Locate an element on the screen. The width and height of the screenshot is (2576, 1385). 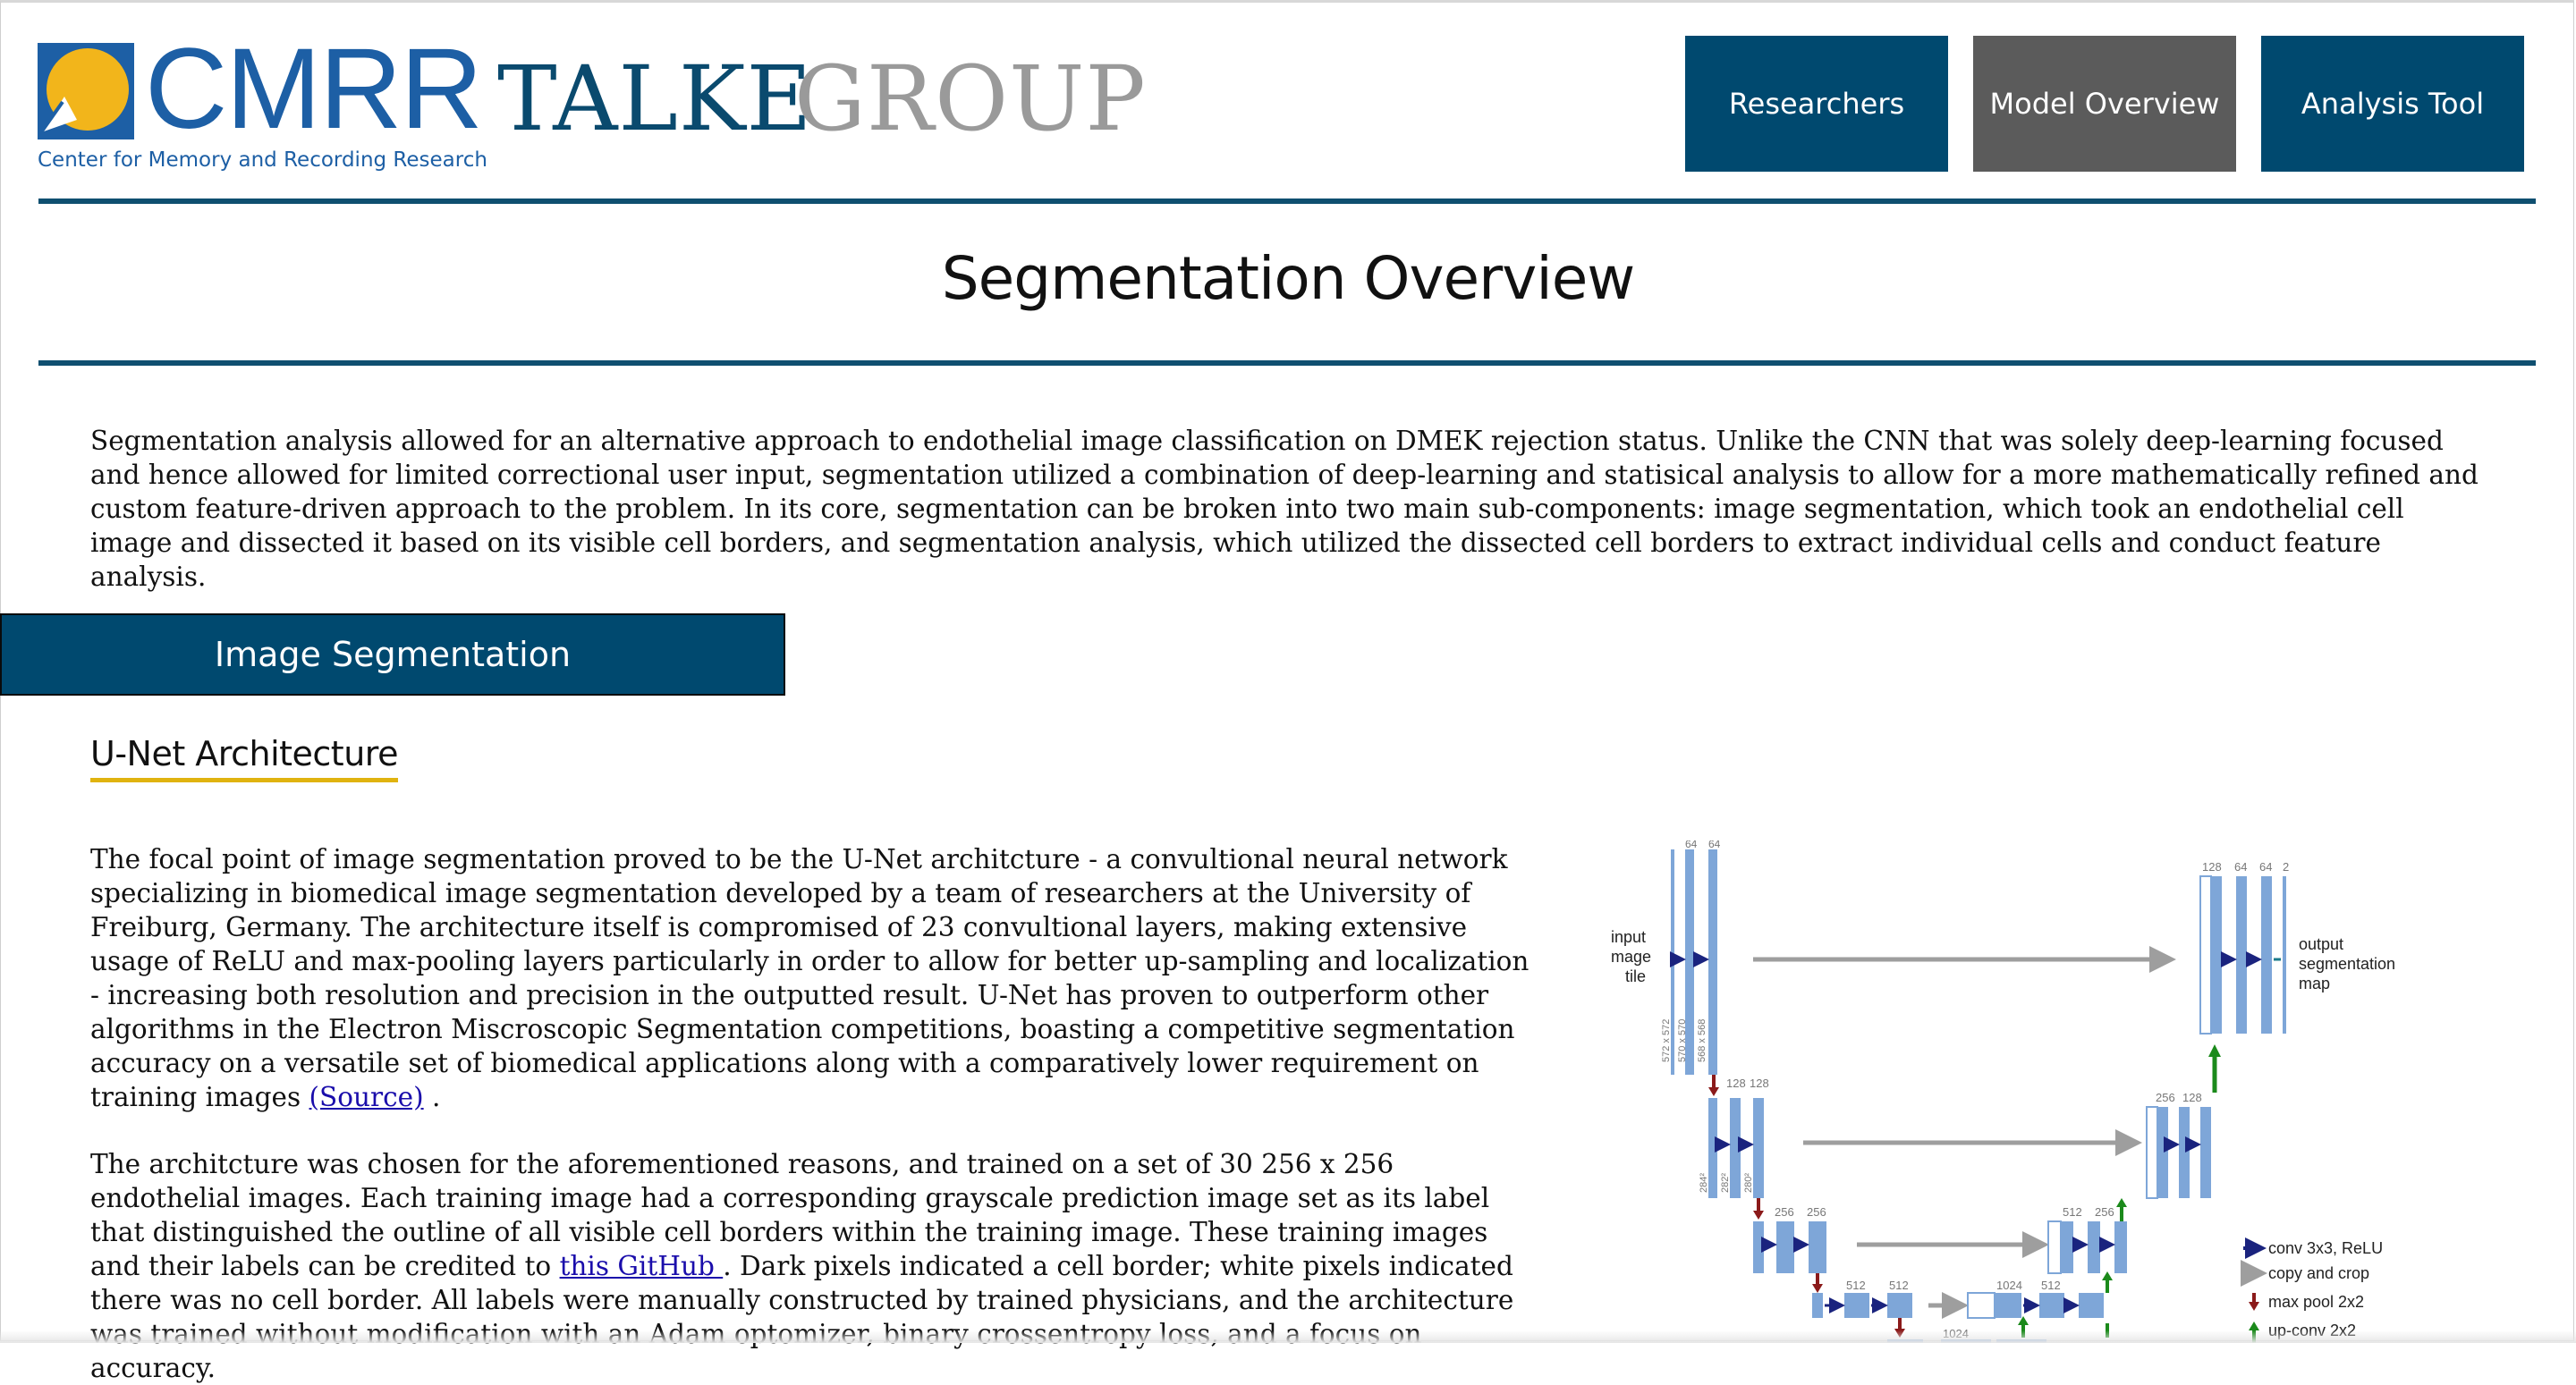
header-divider is located at coordinates (1287, 201).